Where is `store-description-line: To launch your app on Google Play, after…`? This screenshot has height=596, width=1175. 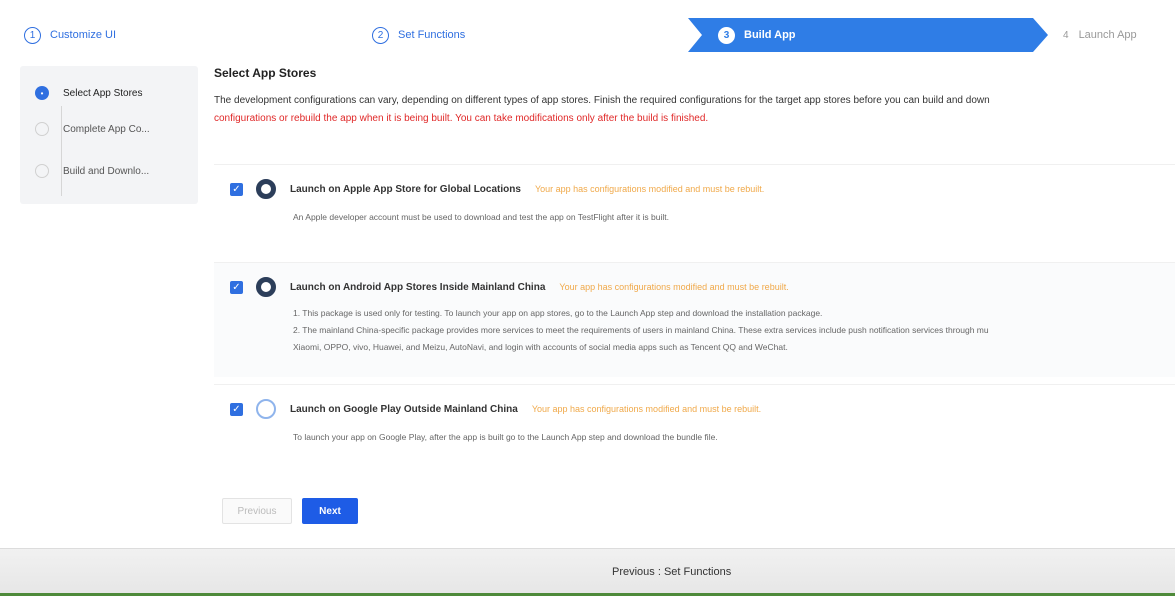
store-description-line: To launch your app on Google Play, after… is located at coordinates (505, 437).